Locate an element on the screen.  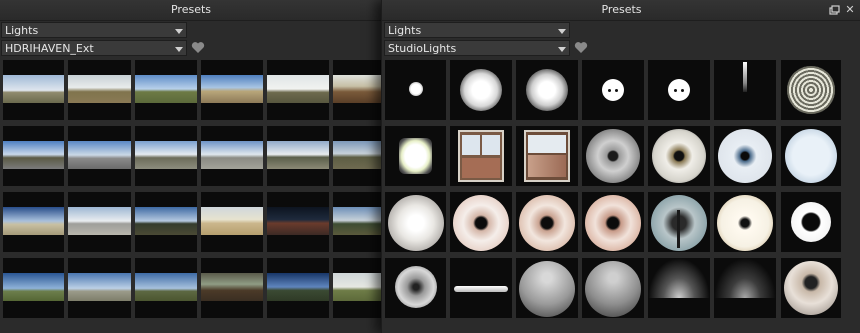
close-icon: ✕ is located at coordinates (850, 10).